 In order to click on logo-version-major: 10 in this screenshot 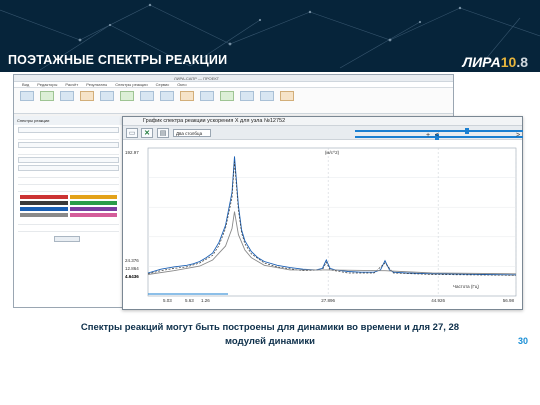, I will do `click(508, 62)`.